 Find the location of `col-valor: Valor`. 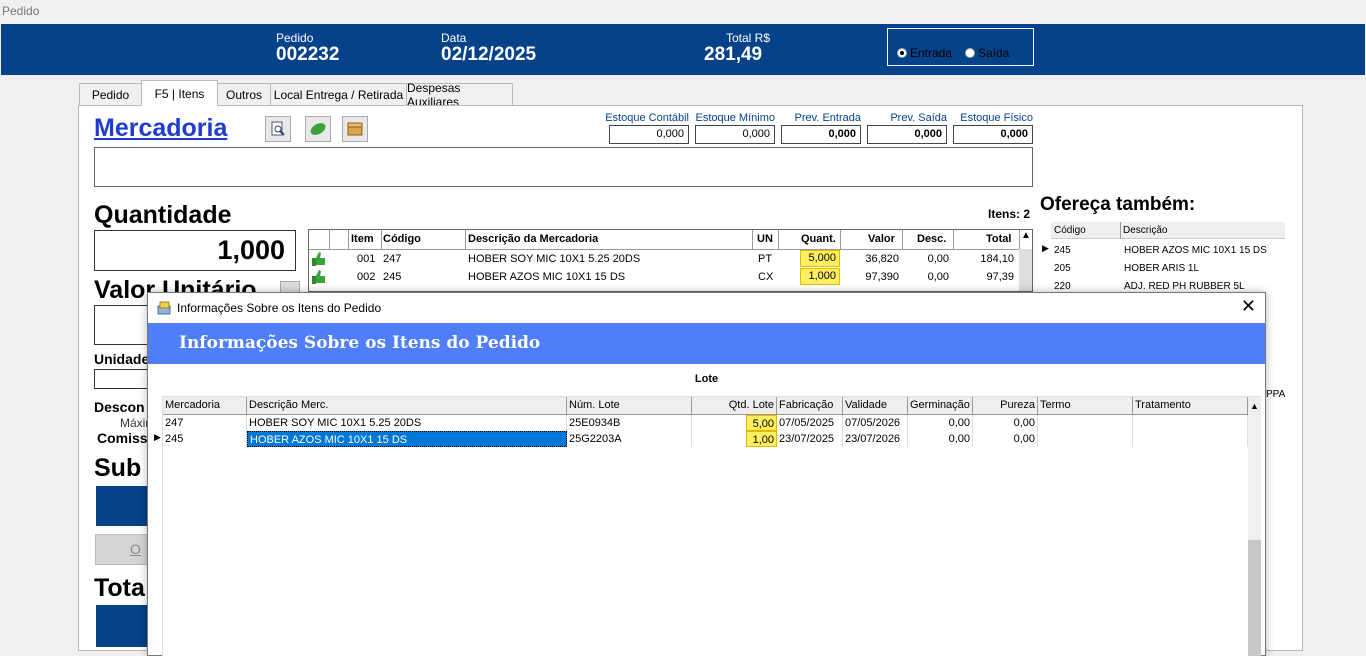

col-valor: Valor is located at coordinates (881, 239).